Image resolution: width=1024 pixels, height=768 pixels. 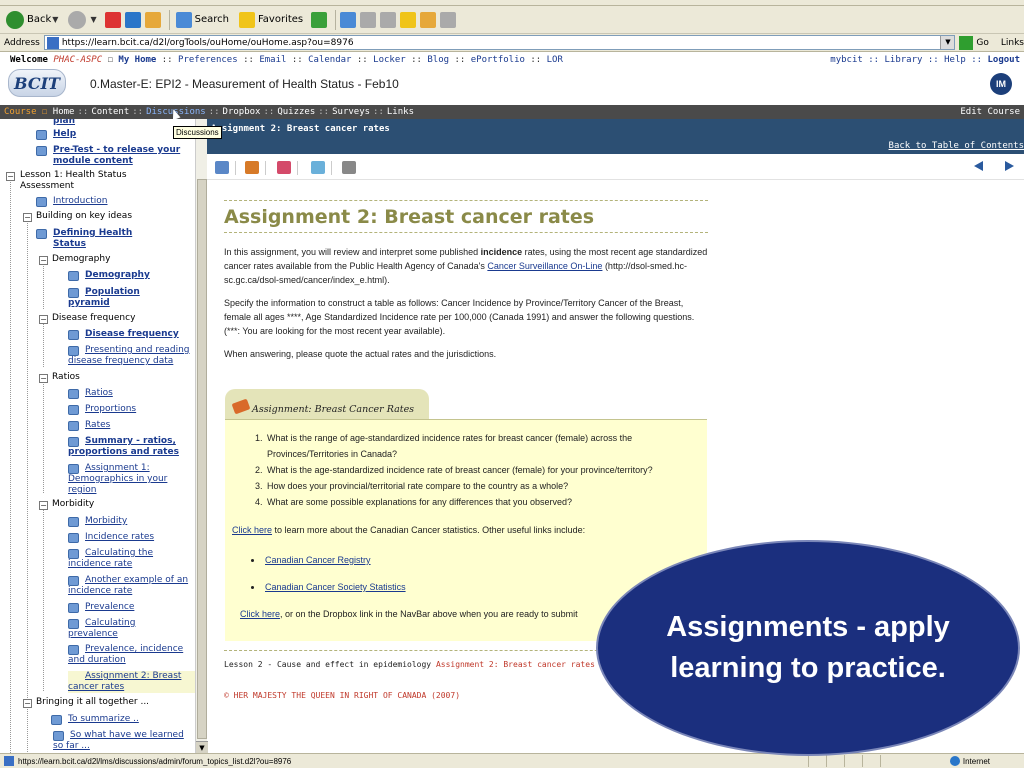 I want to click on bookmark-icon, so click(x=252, y=167).